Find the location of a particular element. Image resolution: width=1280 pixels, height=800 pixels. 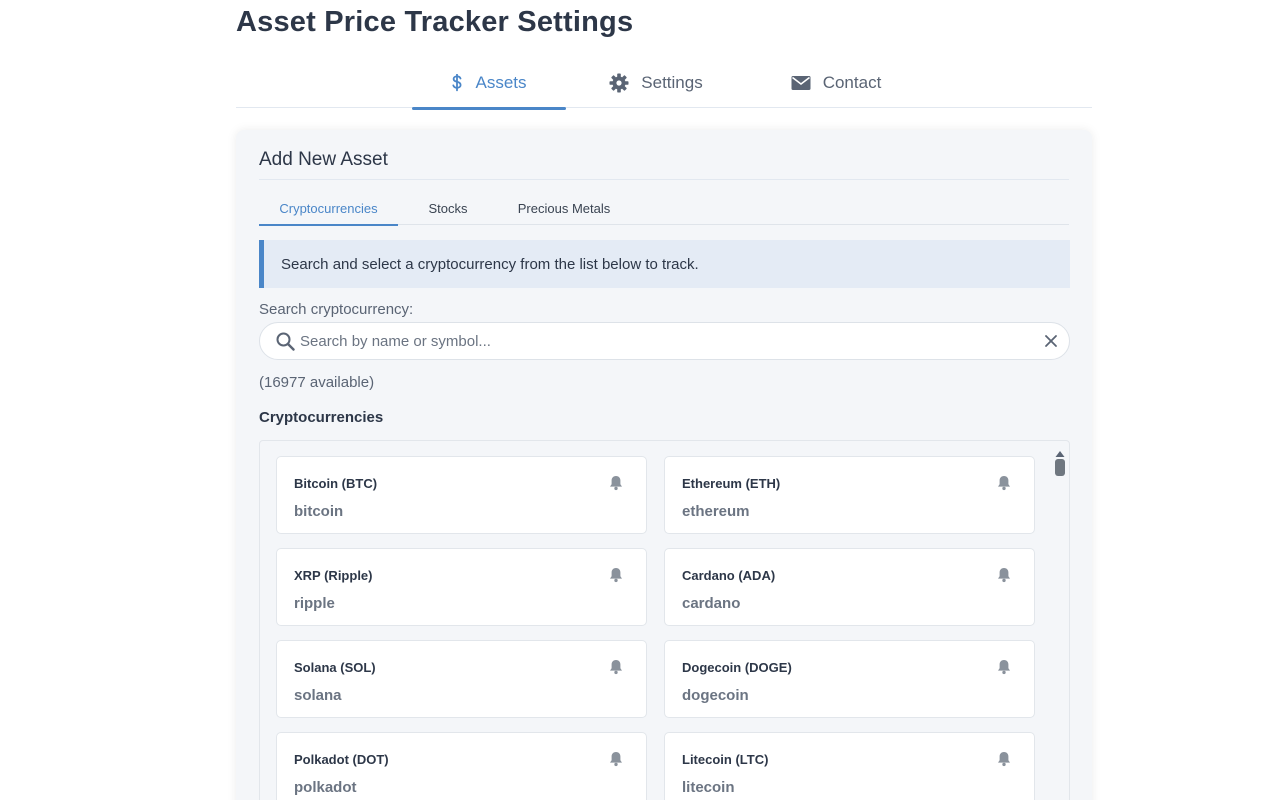

list-heading: Cryptocurrencies is located at coordinates (321, 417).